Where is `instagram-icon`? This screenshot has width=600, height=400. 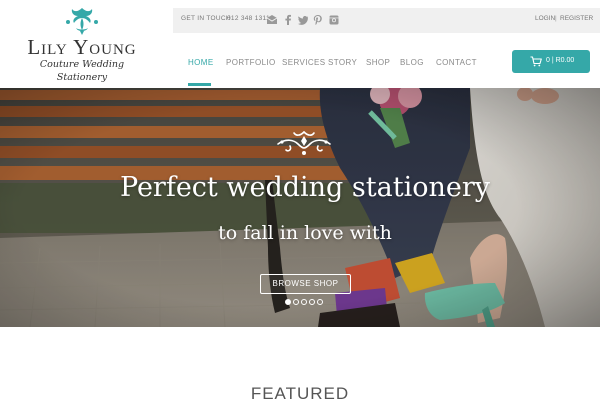
instagram-icon is located at coordinates (334, 20).